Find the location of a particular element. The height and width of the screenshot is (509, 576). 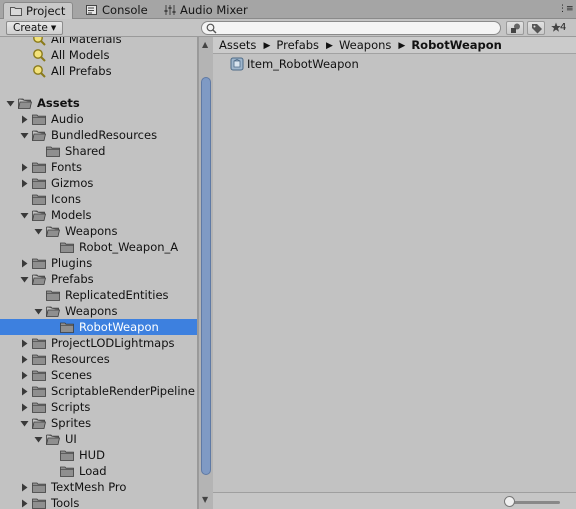

tree-item-label: Resources is located at coordinates (80, 359).